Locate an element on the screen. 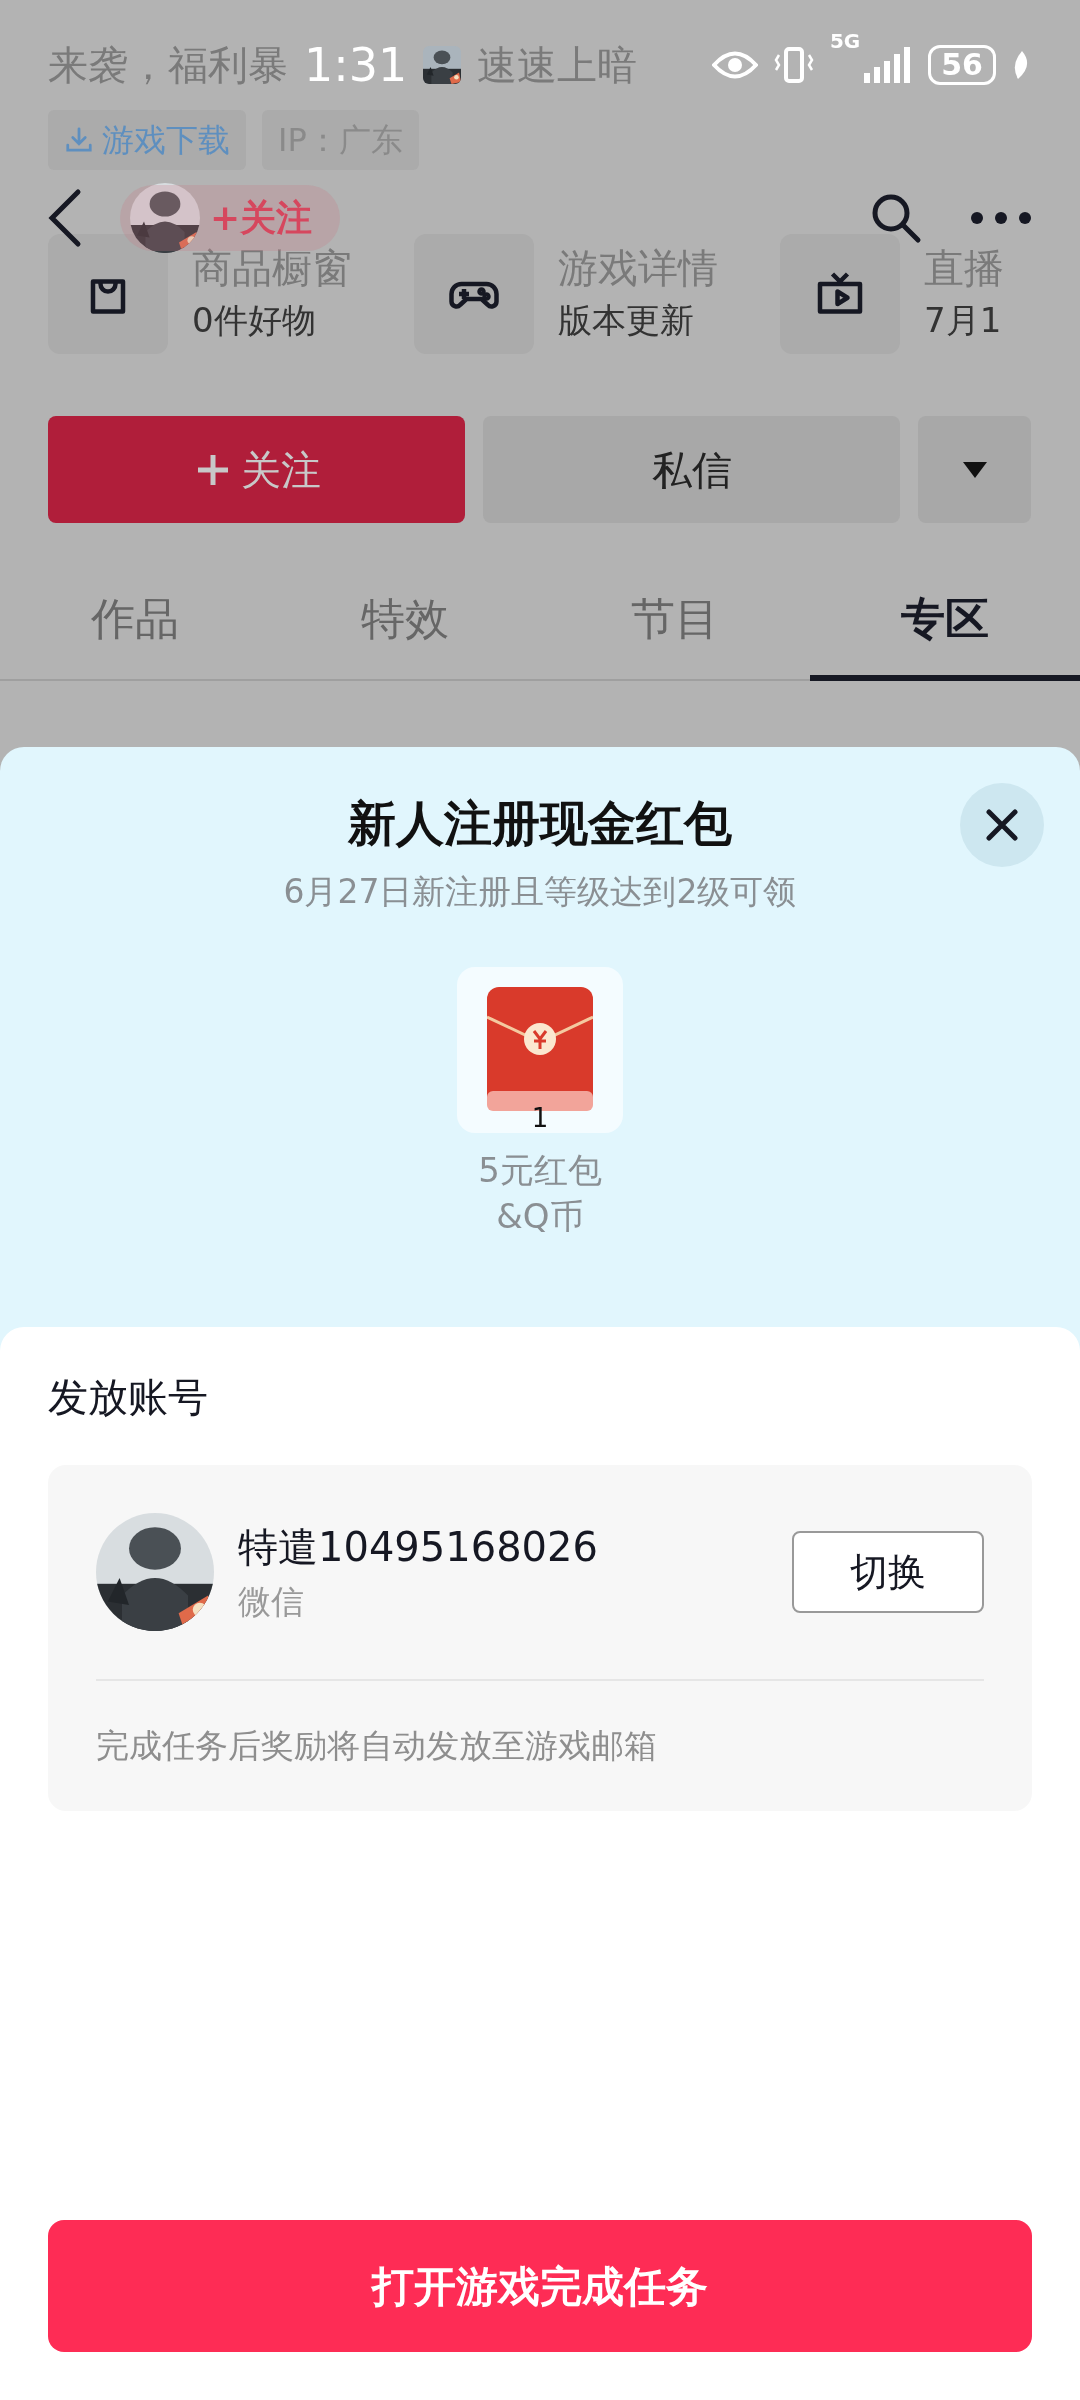 This screenshot has width=1080, height=2400. search-icon is located at coordinates (896, 218).